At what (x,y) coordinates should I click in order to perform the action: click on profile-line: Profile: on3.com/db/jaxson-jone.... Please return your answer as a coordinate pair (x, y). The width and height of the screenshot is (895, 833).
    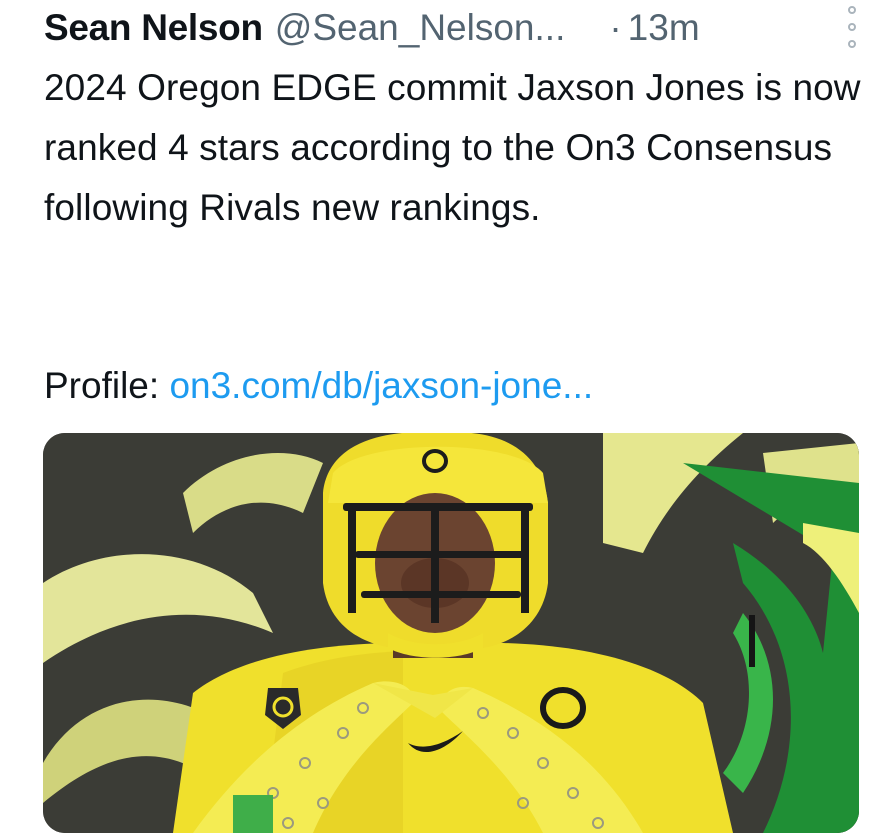
    Looking at the image, I should click on (318, 386).